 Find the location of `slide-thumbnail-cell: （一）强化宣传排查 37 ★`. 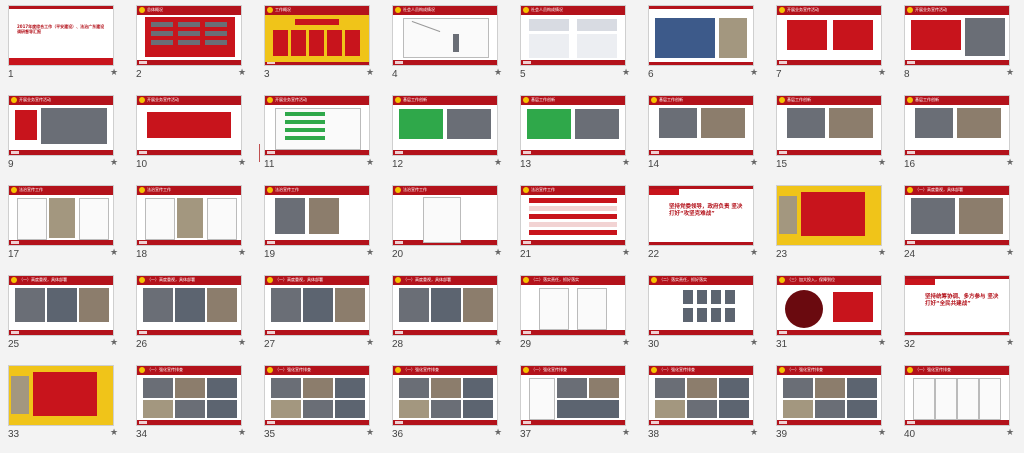

slide-thumbnail-cell: （一）强化宣传排查 37 ★ is located at coordinates (576, 405).